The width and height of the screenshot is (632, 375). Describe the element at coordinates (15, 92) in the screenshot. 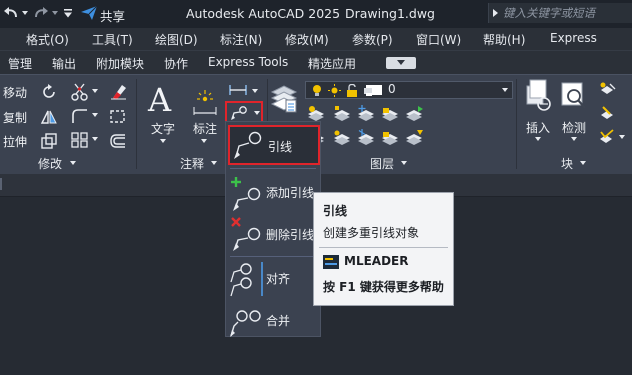

I see `move-tool: 移动` at that location.